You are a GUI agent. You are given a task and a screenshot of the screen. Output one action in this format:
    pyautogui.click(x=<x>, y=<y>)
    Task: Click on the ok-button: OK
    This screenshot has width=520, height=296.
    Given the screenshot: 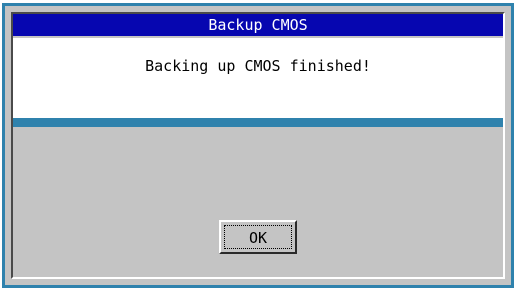 What is the action you would take?
    pyautogui.click(x=258, y=237)
    